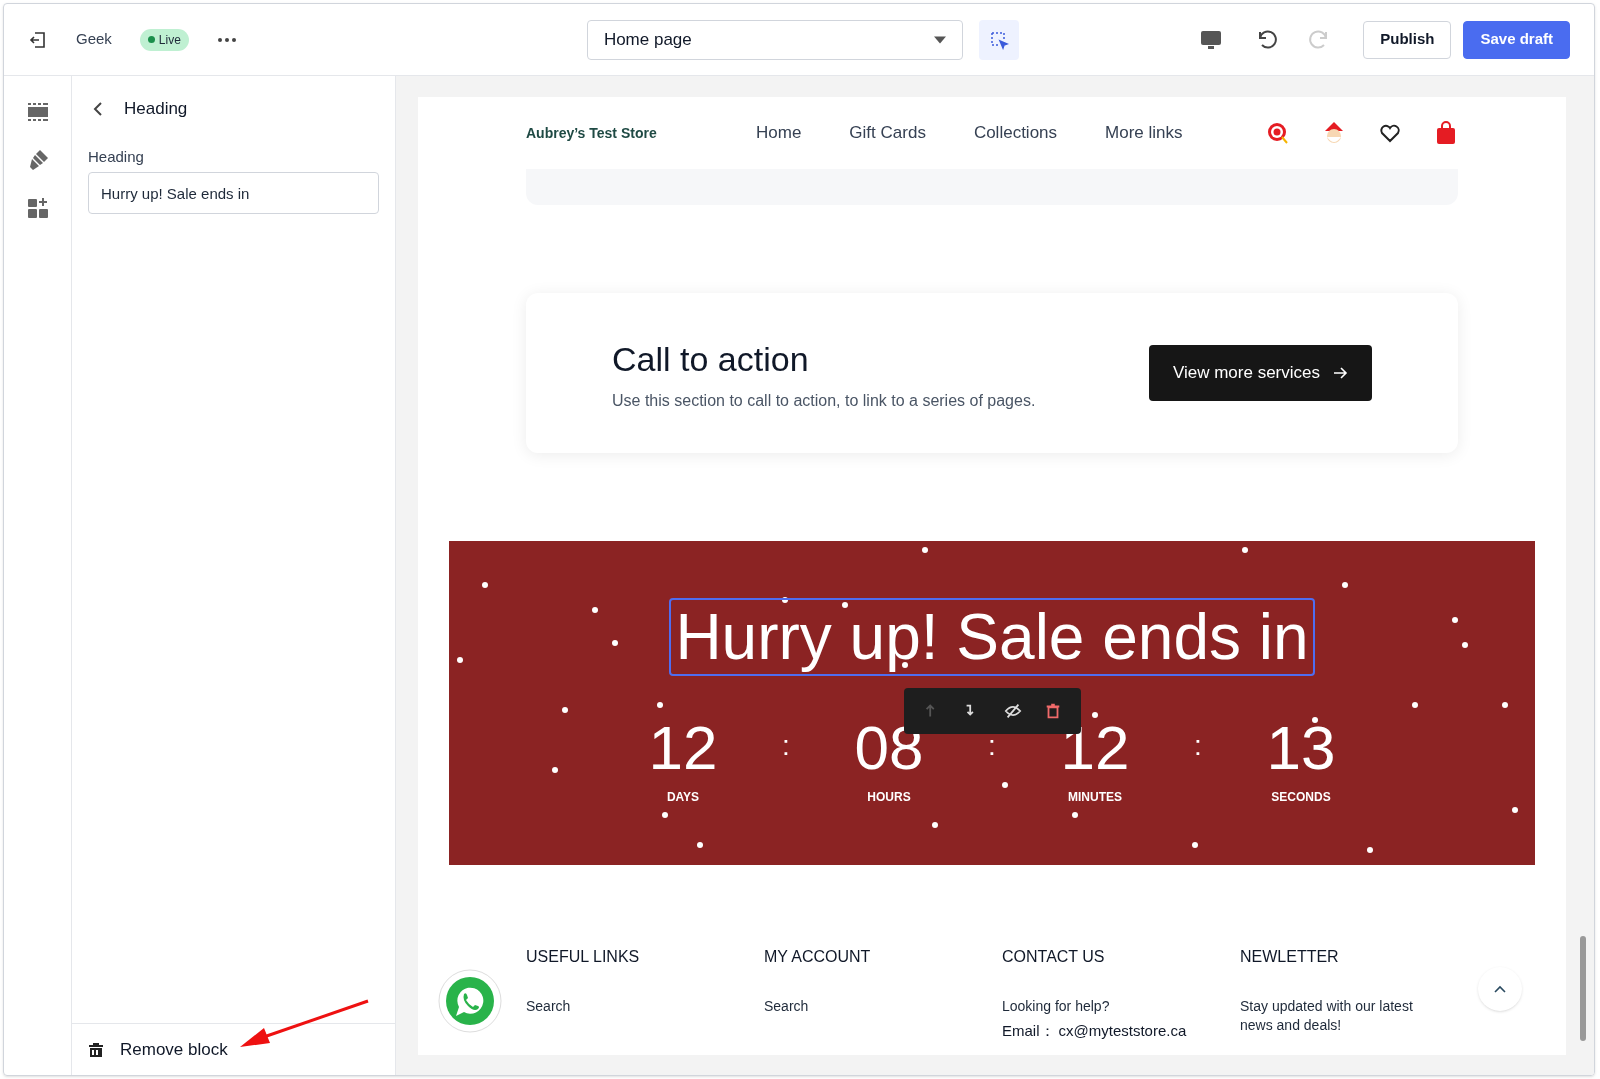 The height and width of the screenshot is (1079, 1600). I want to click on select-cursor-icon, so click(998, 39).